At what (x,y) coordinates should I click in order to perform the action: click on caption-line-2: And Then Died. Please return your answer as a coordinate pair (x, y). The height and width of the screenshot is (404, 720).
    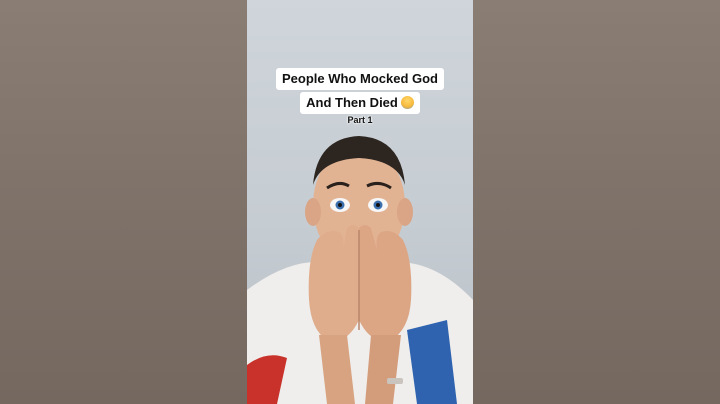
    Looking at the image, I should click on (360, 103).